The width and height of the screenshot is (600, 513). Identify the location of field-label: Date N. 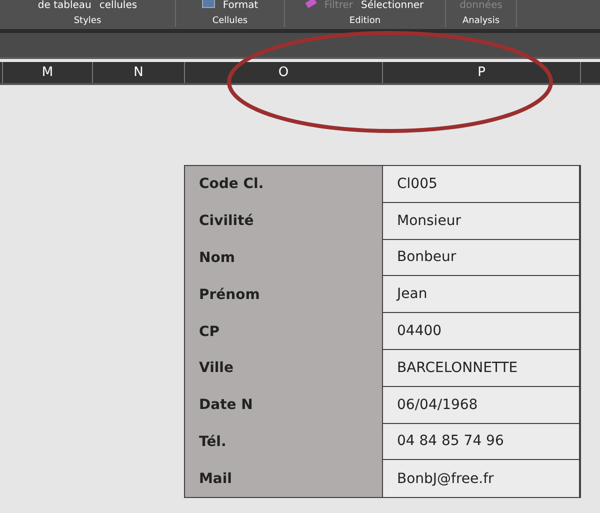
(284, 405).